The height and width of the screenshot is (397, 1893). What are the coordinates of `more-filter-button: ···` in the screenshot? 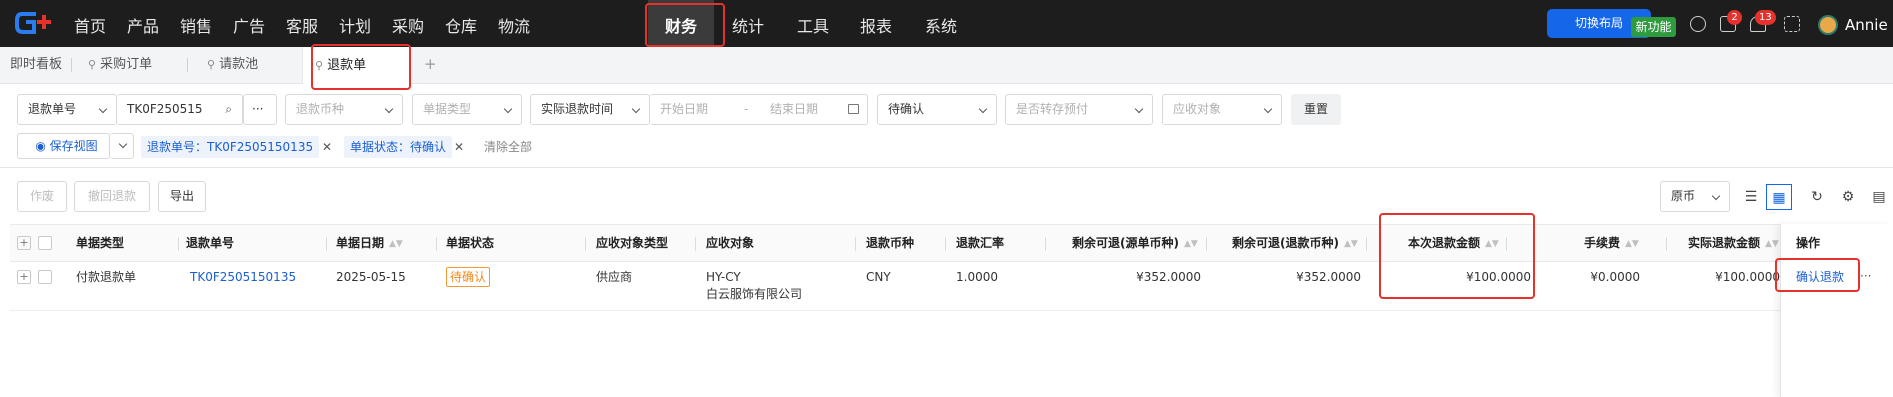 It's located at (260, 109).